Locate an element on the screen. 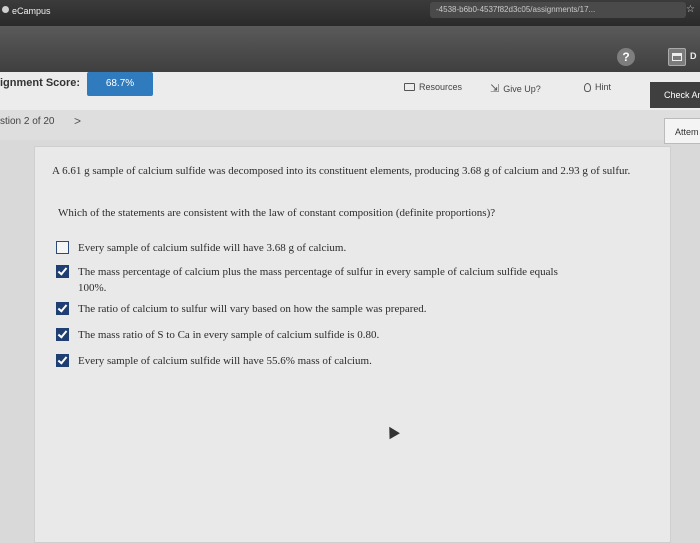 The width and height of the screenshot is (700, 543). folder-icon is located at coordinates (409, 87).